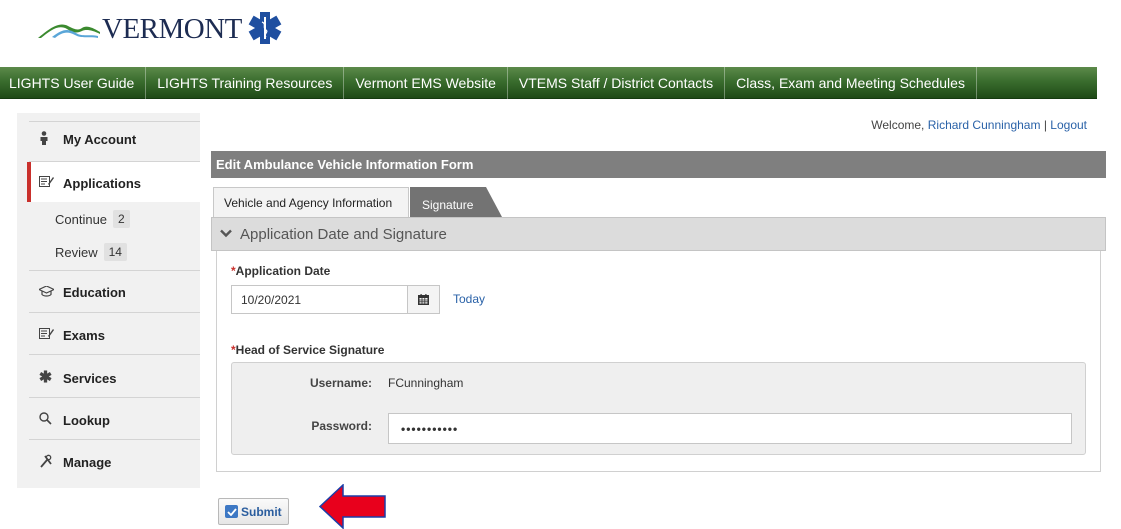 This screenshot has height=529, width=1121. What do you see at coordinates (124, 420) in the screenshot?
I see `sidebar-item-lookup: Lookup` at bounding box center [124, 420].